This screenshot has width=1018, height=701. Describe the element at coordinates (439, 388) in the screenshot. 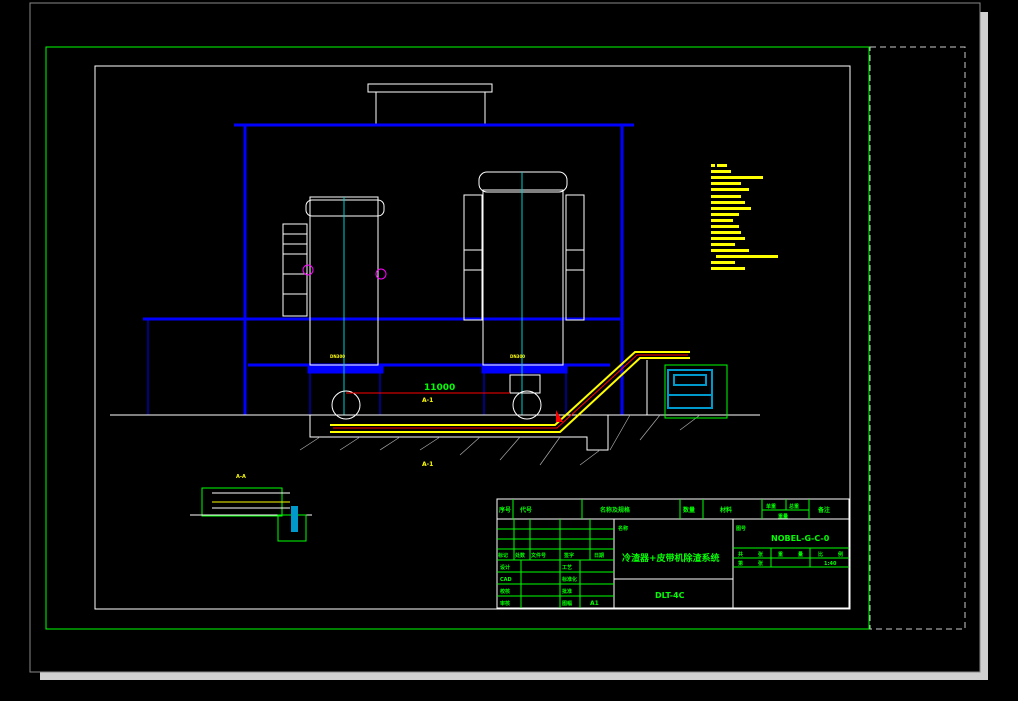

I see `dimension-label: 11000` at that location.